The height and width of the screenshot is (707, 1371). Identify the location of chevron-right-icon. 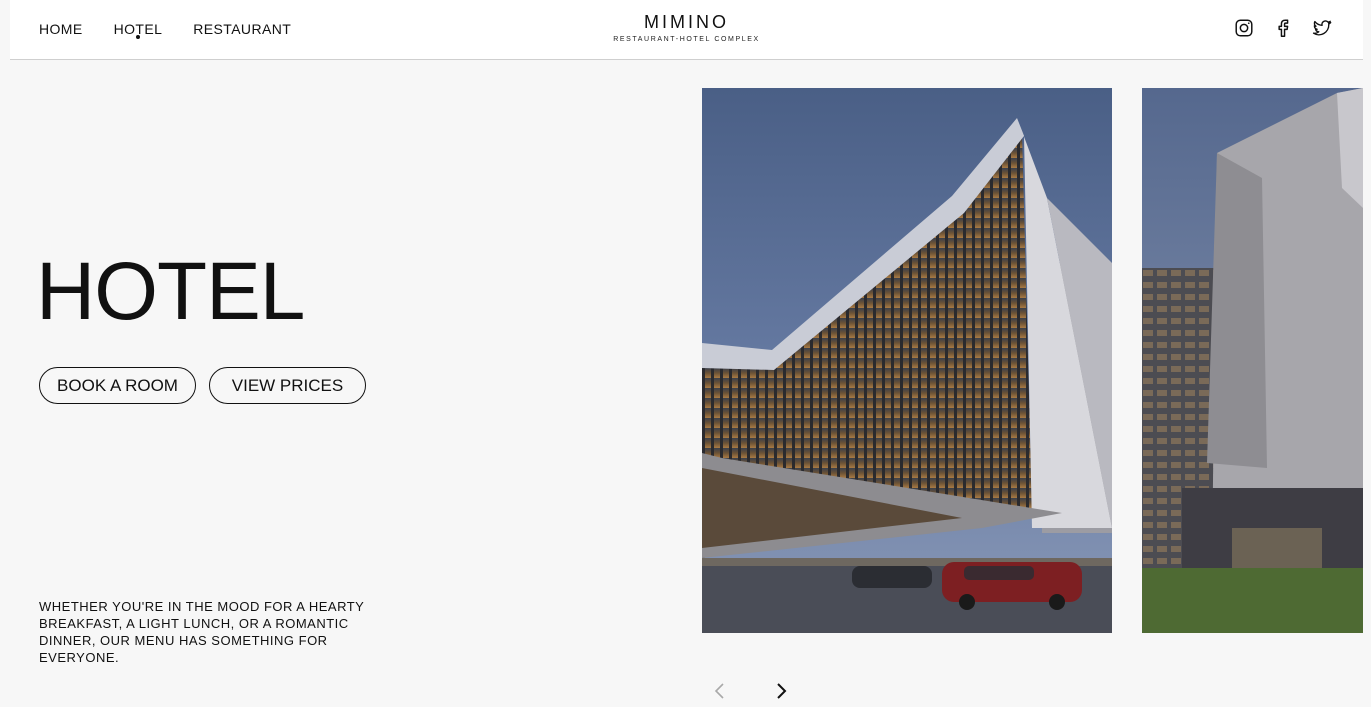
(782, 691).